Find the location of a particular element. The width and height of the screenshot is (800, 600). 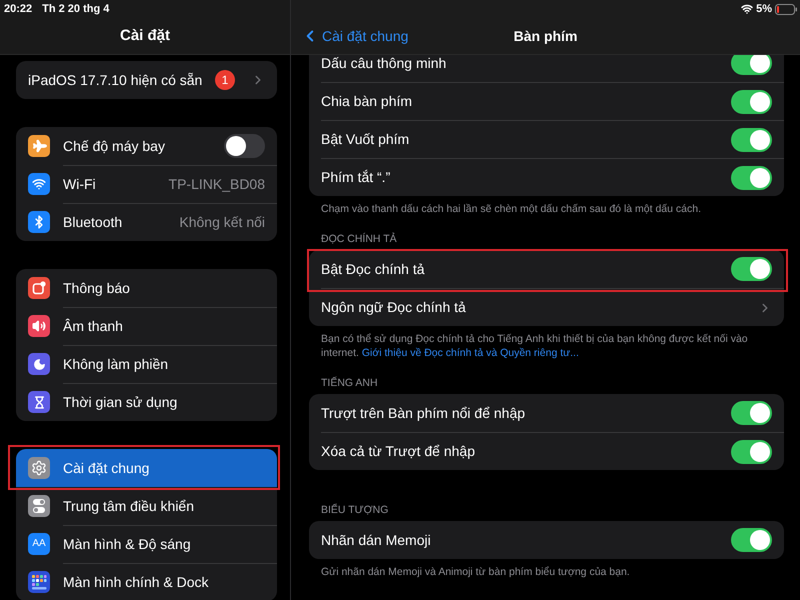

page-title: Bàn phím is located at coordinates (546, 36).